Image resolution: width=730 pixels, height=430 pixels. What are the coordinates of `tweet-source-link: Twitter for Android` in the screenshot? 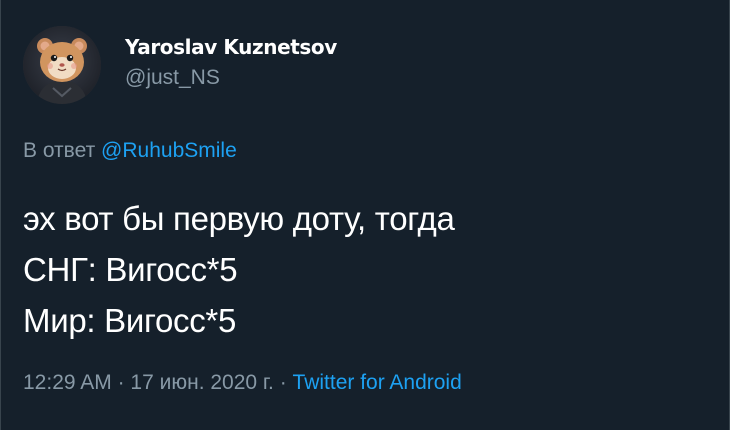 It's located at (377, 382).